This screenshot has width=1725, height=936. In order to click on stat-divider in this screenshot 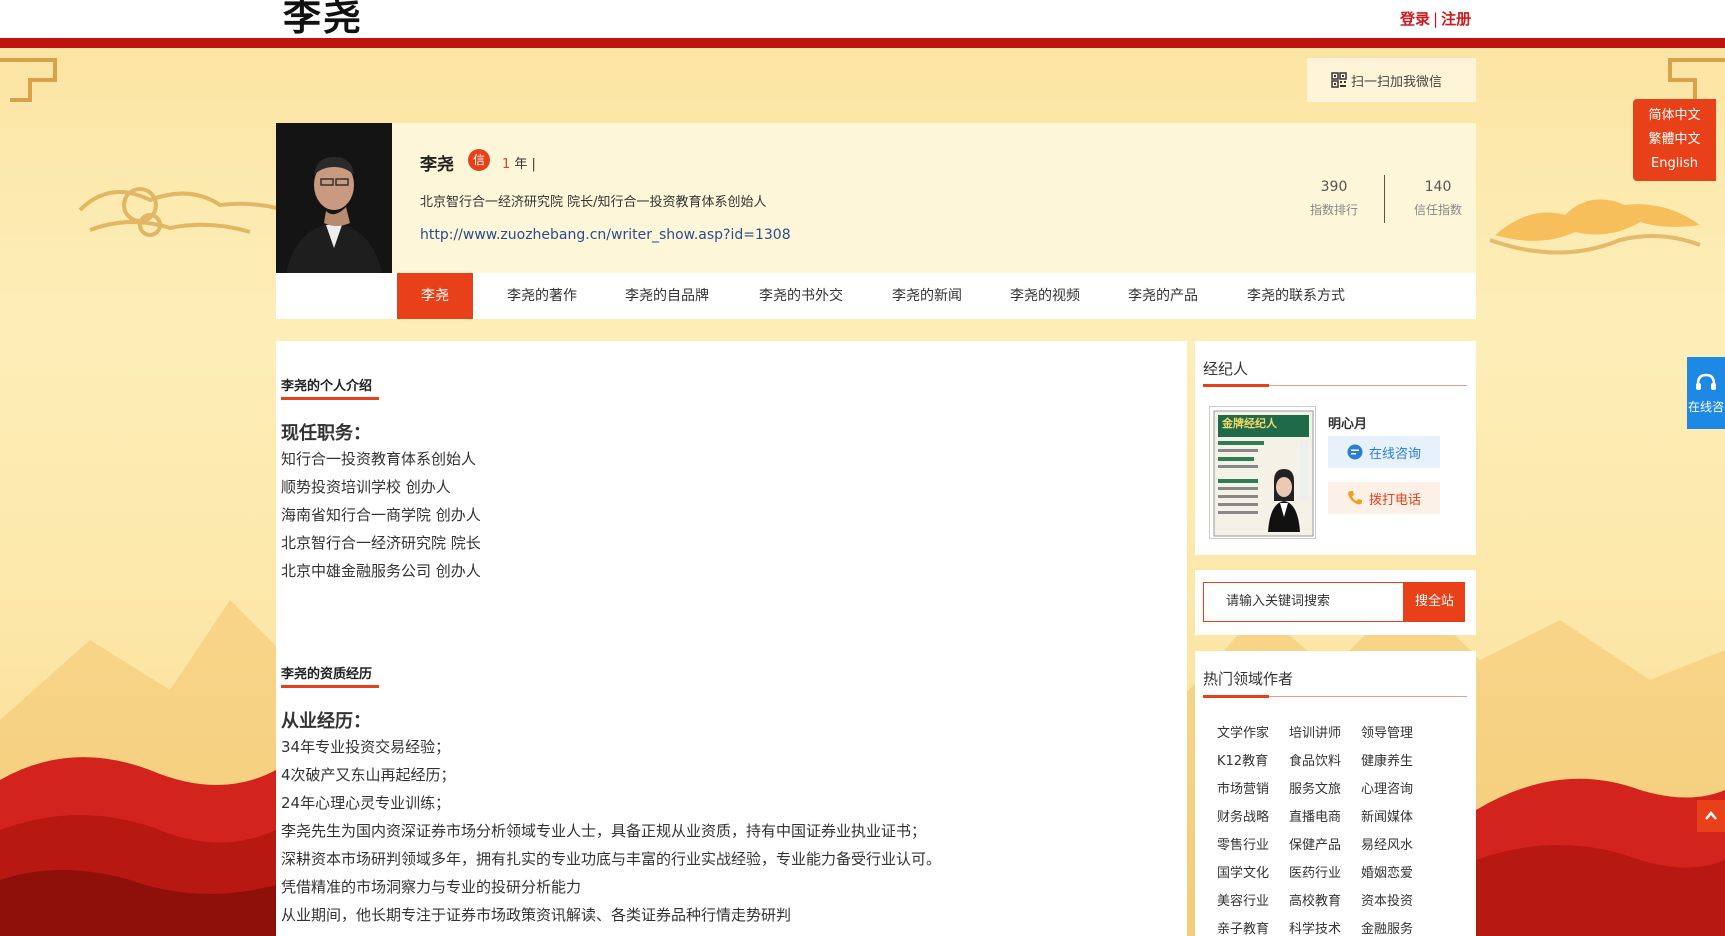, I will do `click(1384, 199)`.